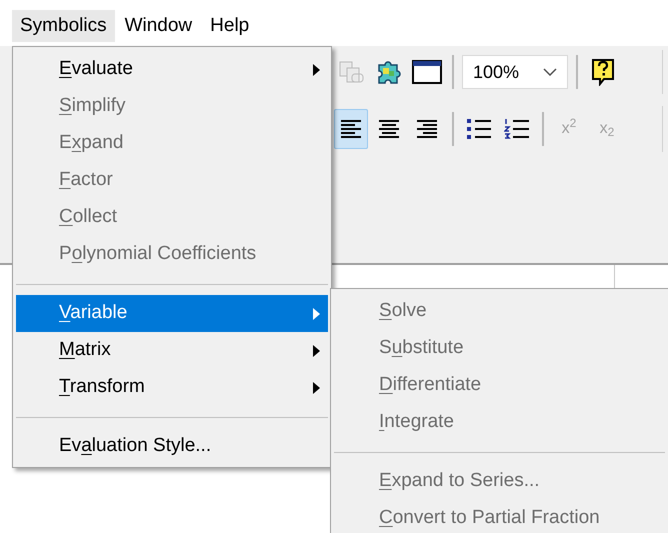  I want to click on bulleted-list-icon, so click(479, 129).